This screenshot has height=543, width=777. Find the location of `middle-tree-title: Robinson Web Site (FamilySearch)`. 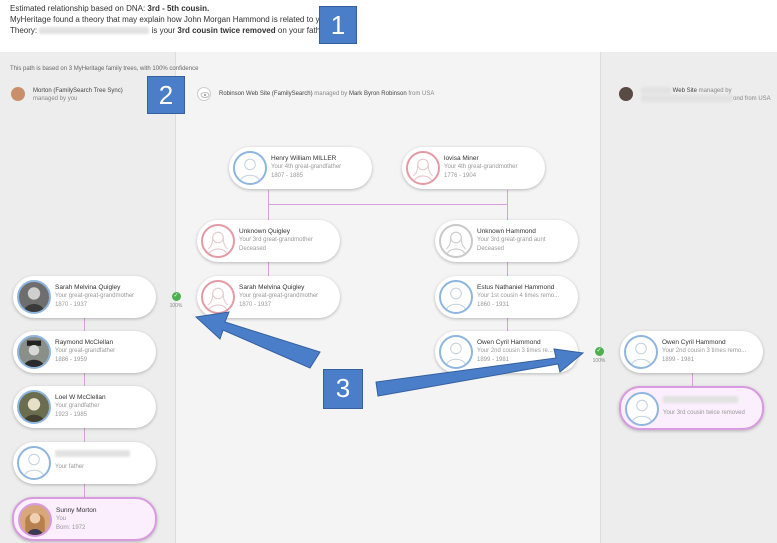

middle-tree-title: Robinson Web Site (FamilySearch) is located at coordinates (266, 94).